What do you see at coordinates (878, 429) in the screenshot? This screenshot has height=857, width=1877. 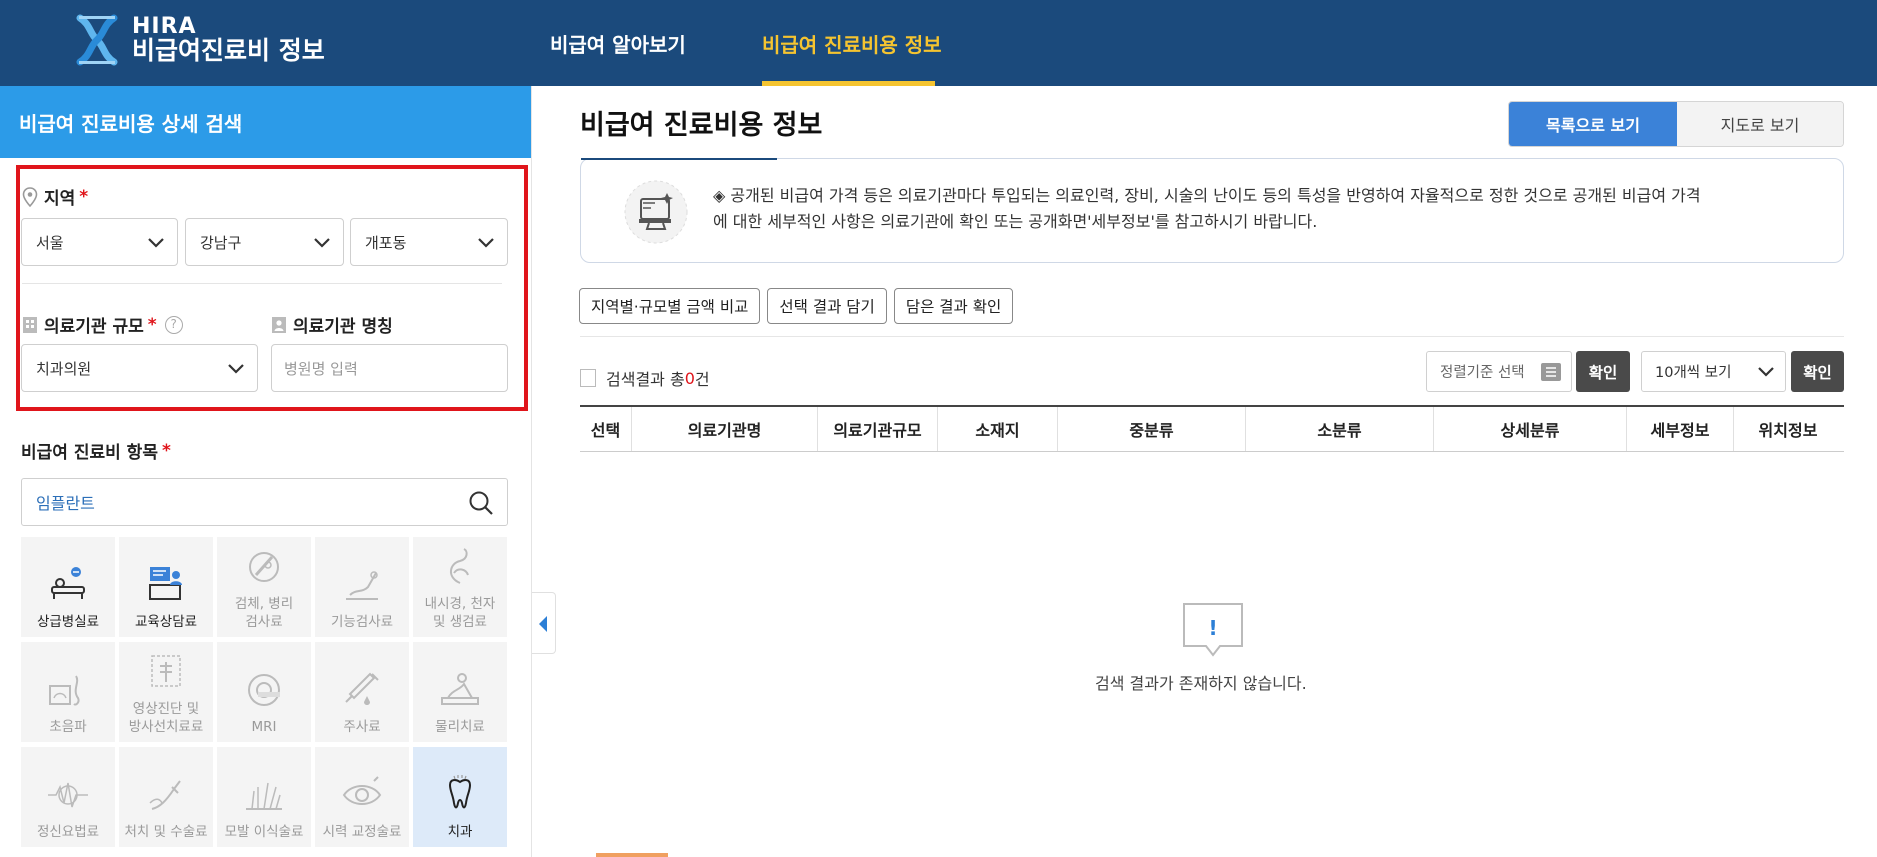 I see `column-header: 의료기관규모` at bounding box center [878, 429].